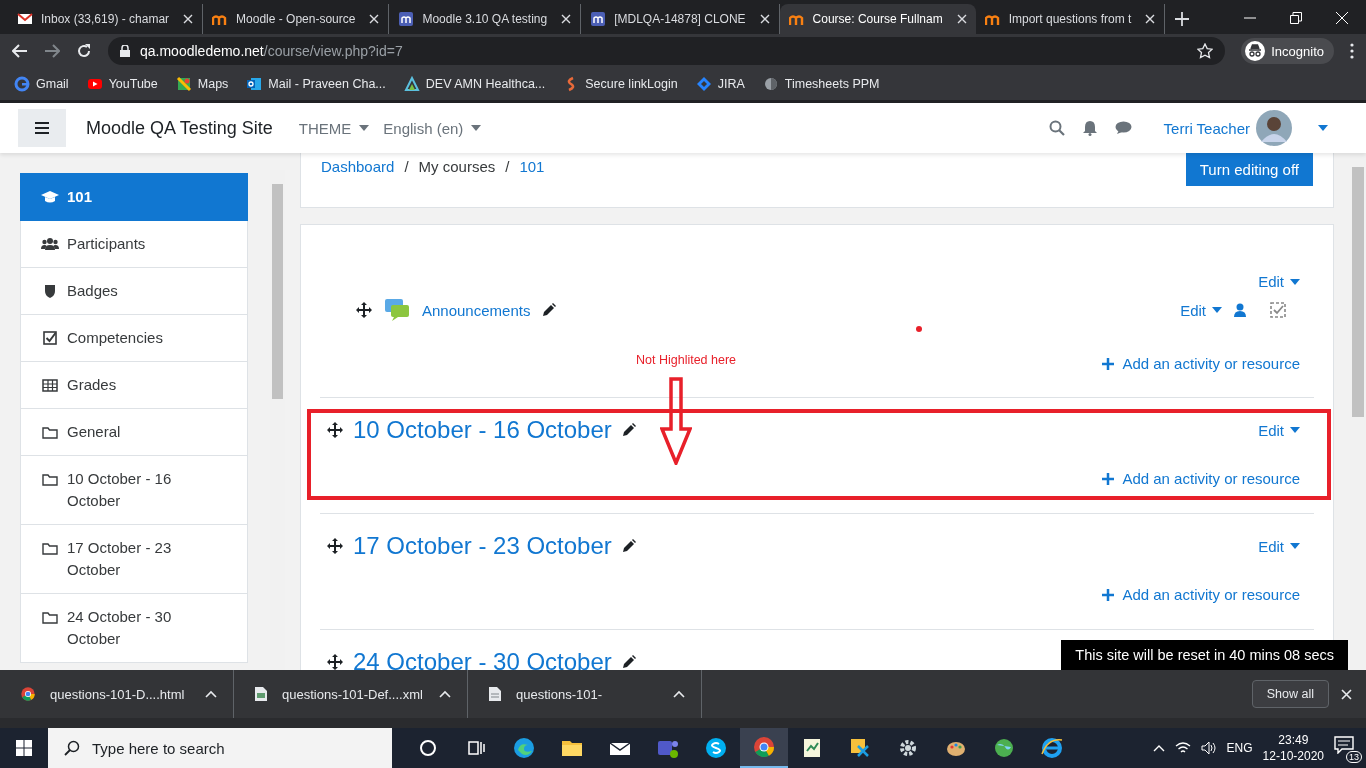 This screenshot has height=768, width=1366. Describe the element at coordinates (134, 244) in the screenshot. I see `sidebar-item: Participants` at that location.